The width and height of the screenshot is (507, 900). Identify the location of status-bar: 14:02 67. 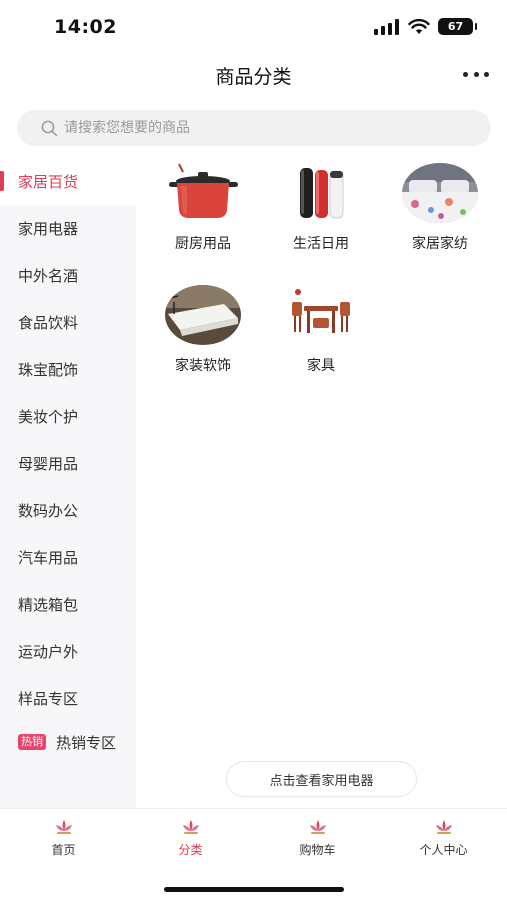
(253, 28).